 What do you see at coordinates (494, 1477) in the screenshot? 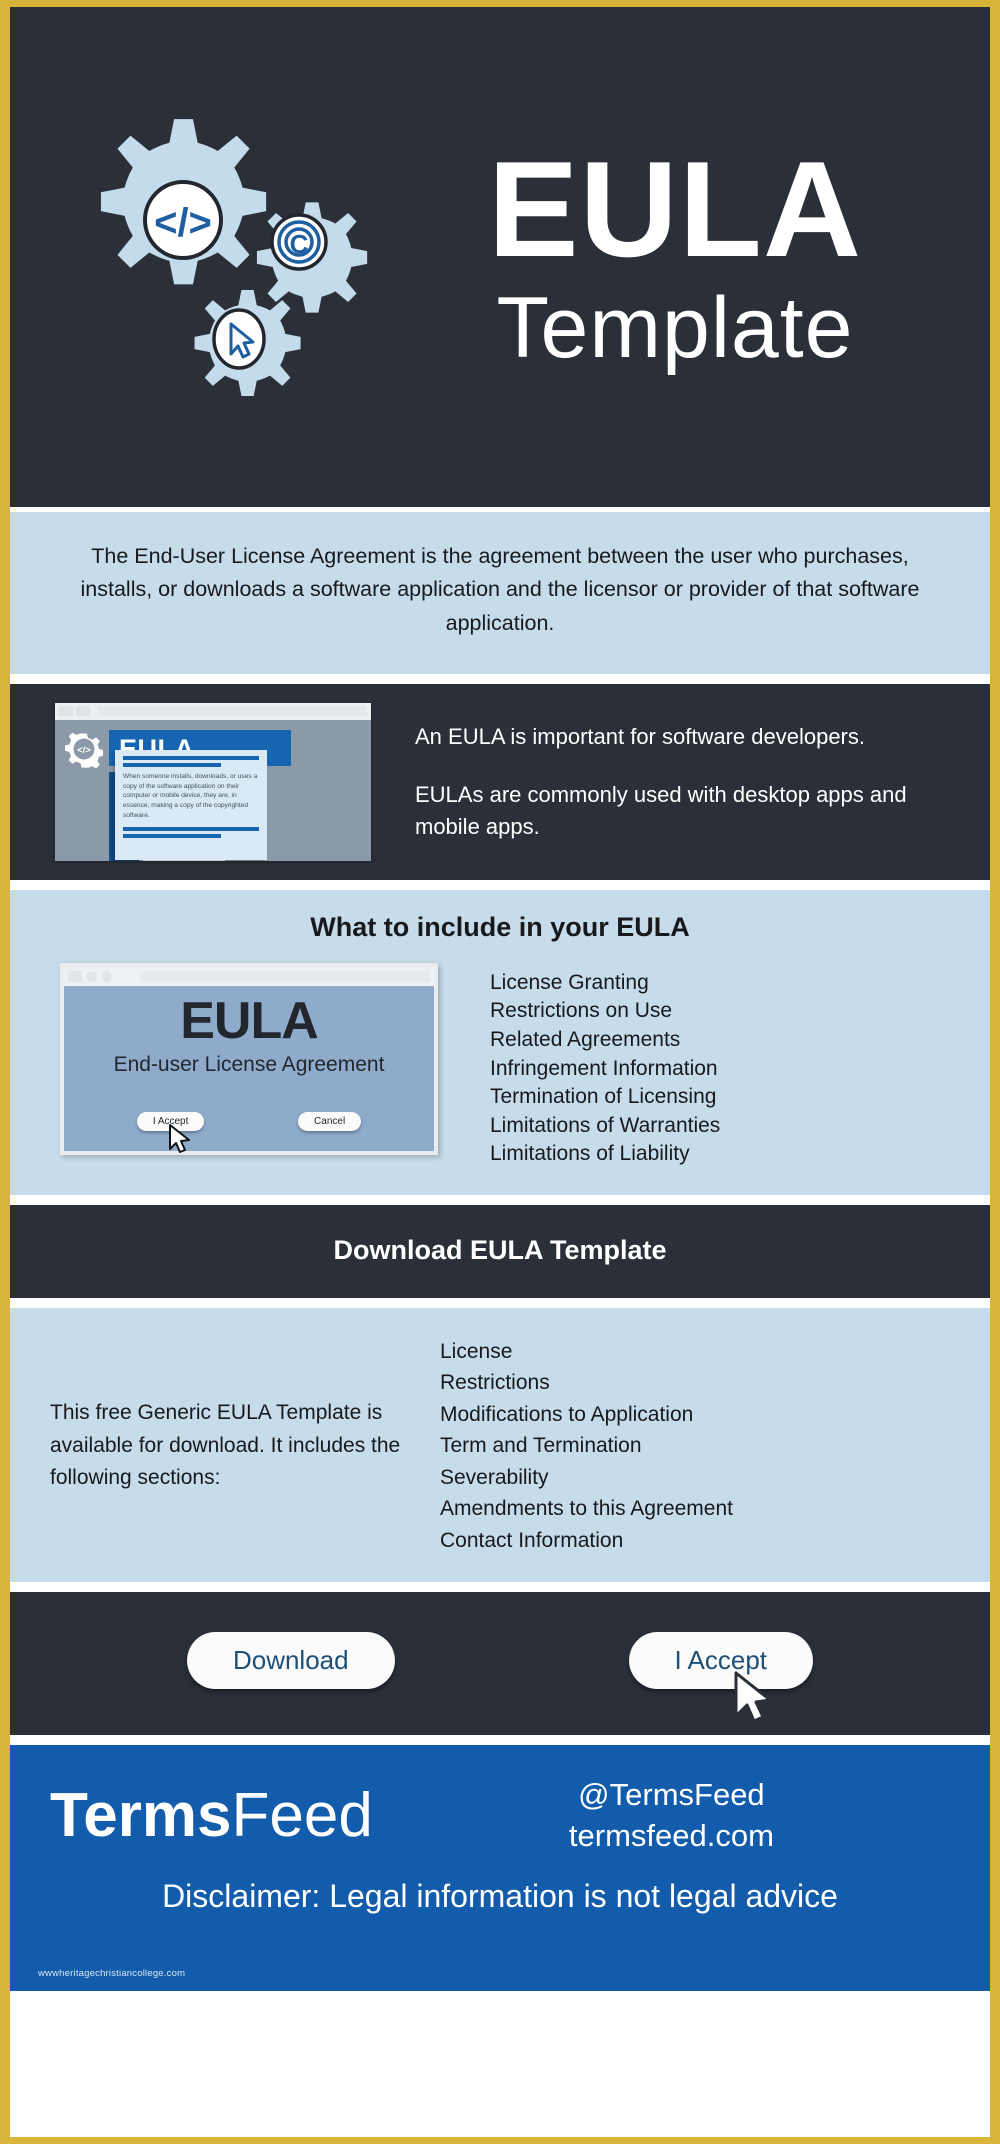
I see `list-item: Severability` at bounding box center [494, 1477].